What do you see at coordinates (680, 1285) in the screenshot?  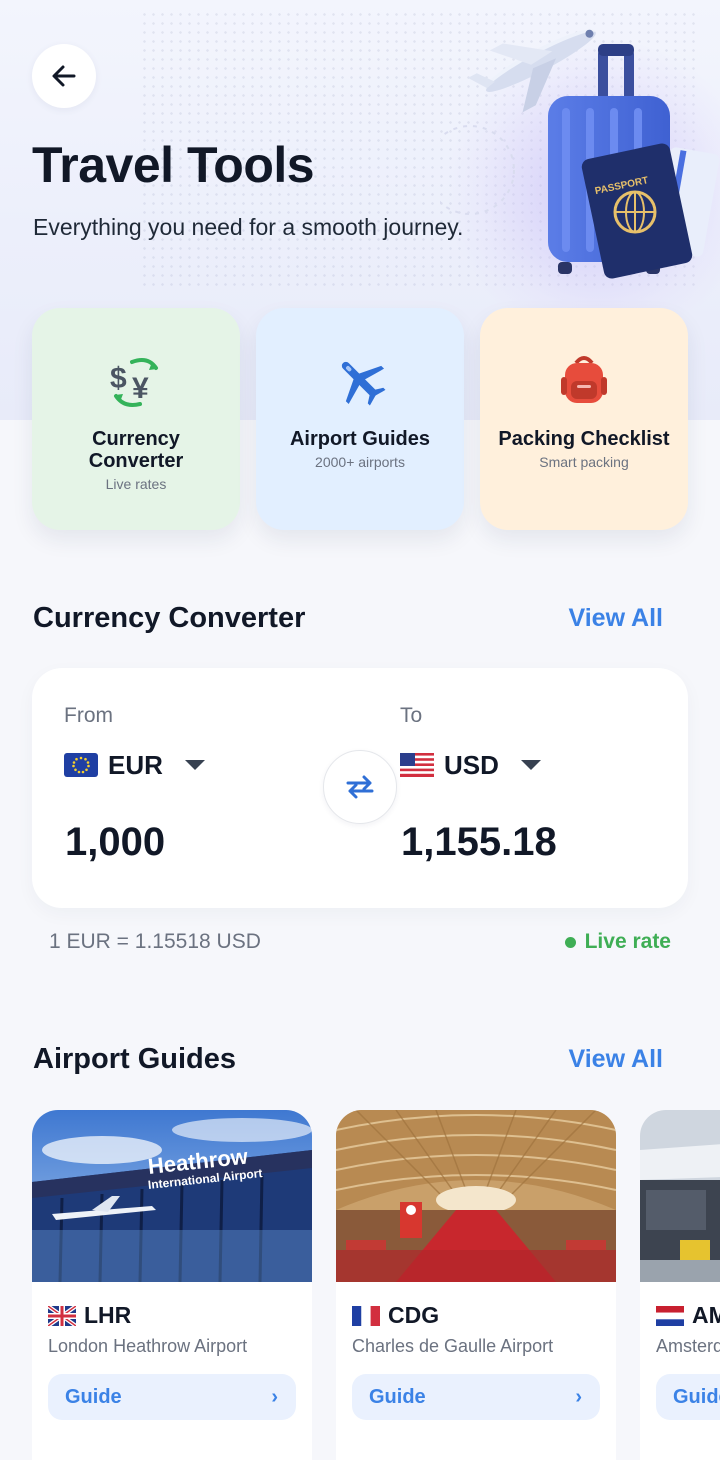 I see `airport-card-ams: AMS Amsterdam Airport Schiphol Guide ›` at bounding box center [680, 1285].